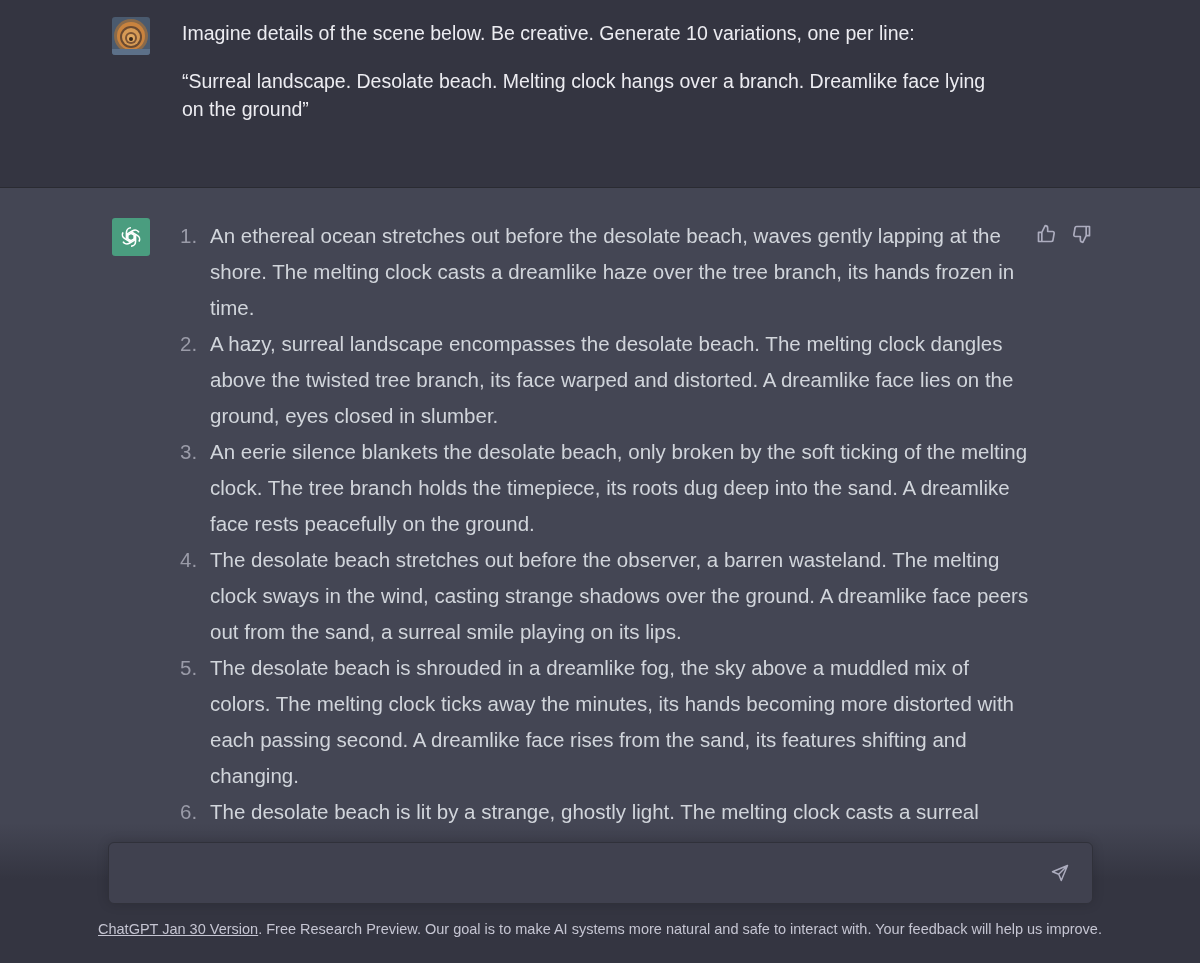  What do you see at coordinates (600, 929) in the screenshot?
I see `footer-text: ChatGPT Jan 30 Version. Free Research Preview. Our goal is to make AI systems more natural and safe to interact with. Your feedback will help us improve.` at bounding box center [600, 929].